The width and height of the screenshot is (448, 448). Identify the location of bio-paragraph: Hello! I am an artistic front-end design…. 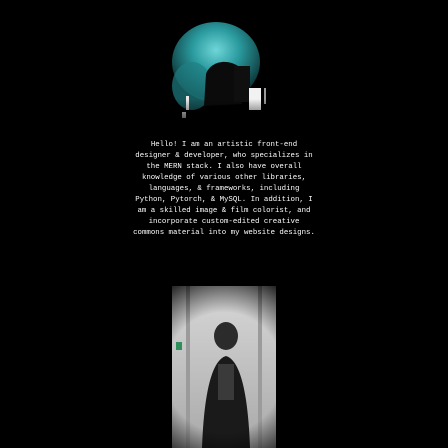
(224, 189).